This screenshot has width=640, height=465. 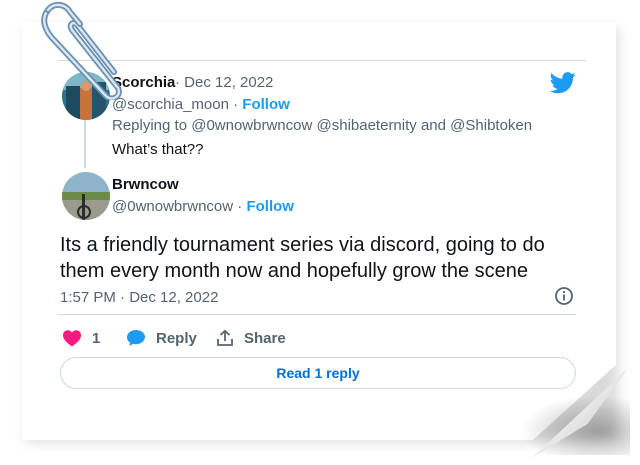 What do you see at coordinates (266, 104) in the screenshot?
I see `follow-button-scorchia: Follow` at bounding box center [266, 104].